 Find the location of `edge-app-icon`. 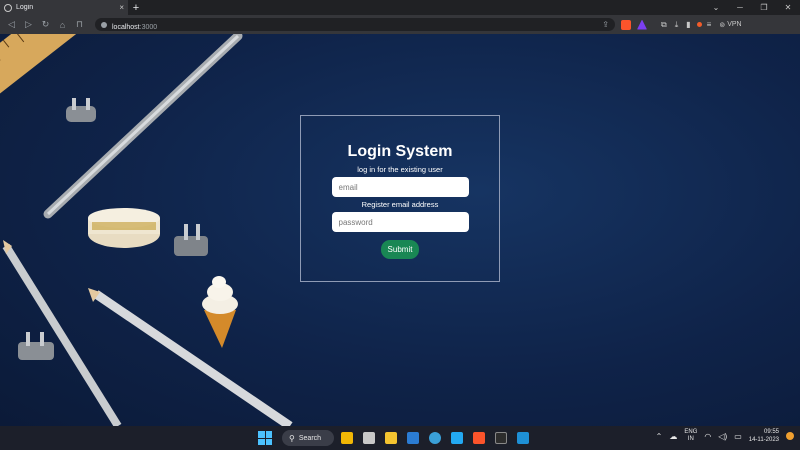

edge-app-icon is located at coordinates (435, 438).